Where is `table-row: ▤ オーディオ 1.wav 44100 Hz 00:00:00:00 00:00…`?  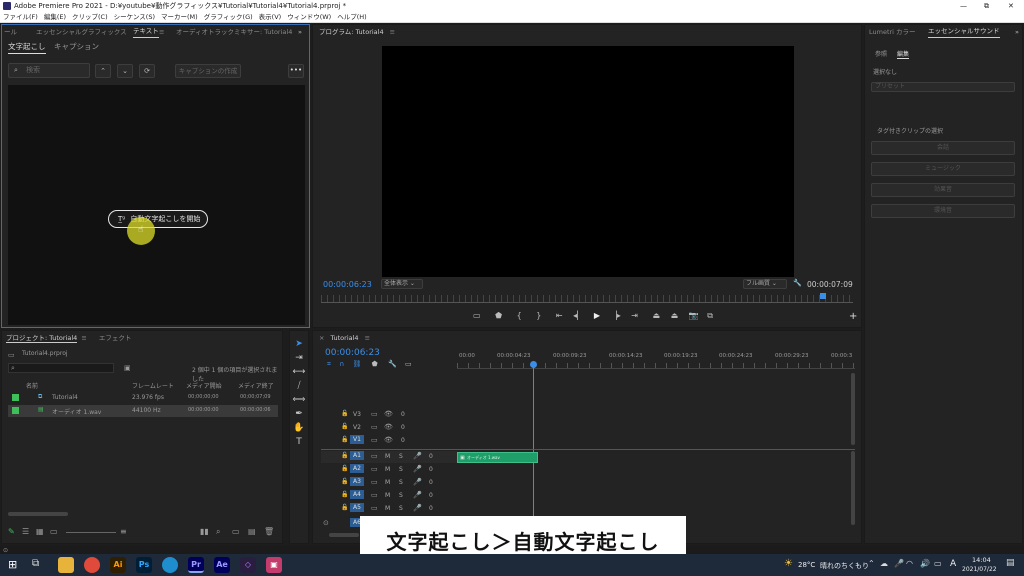
table-row: ▤ オーディオ 1.wav 44100 Hz 00:00:00:00 00:00… is located at coordinates (143, 411).